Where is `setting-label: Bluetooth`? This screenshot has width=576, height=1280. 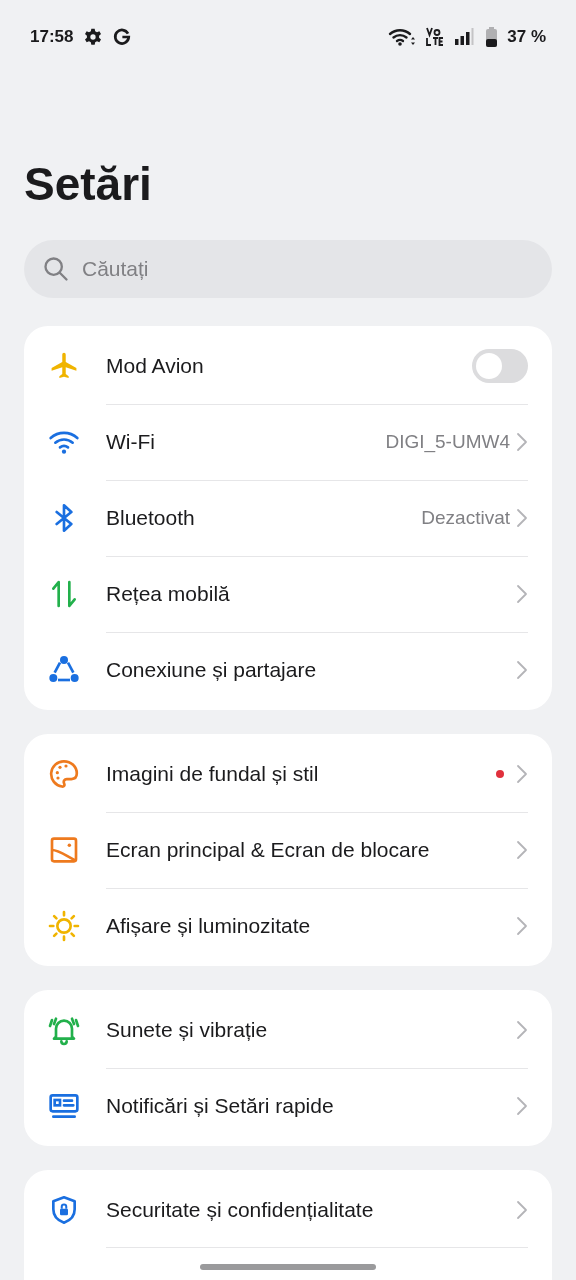
setting-label: Bluetooth is located at coordinates (264, 518).